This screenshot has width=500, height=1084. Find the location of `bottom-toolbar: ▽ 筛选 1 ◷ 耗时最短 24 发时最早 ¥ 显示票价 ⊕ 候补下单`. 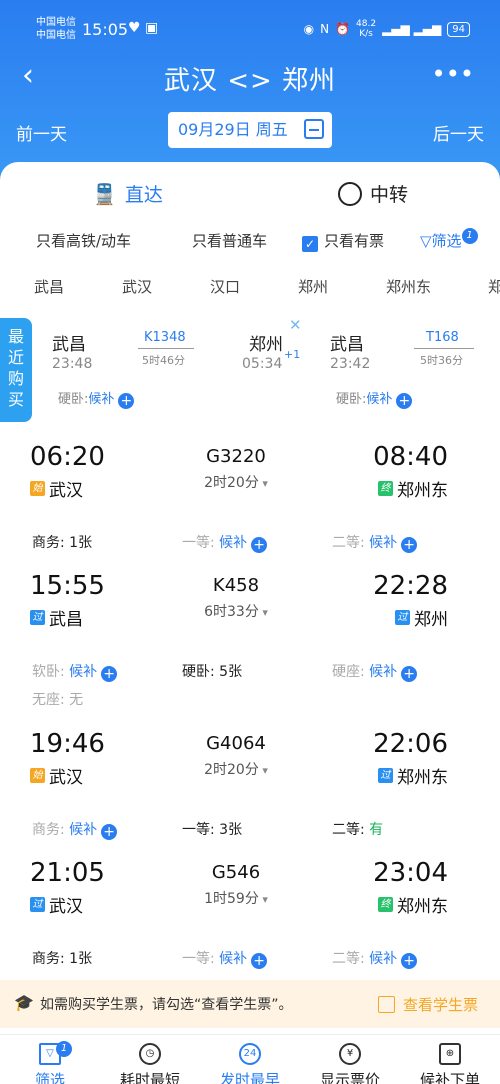

bottom-toolbar: ▽ 筛选 1 ◷ 耗时最短 24 发时最早 ¥ 显示票价 ⊕ 候补下单 is located at coordinates (250, 1059).